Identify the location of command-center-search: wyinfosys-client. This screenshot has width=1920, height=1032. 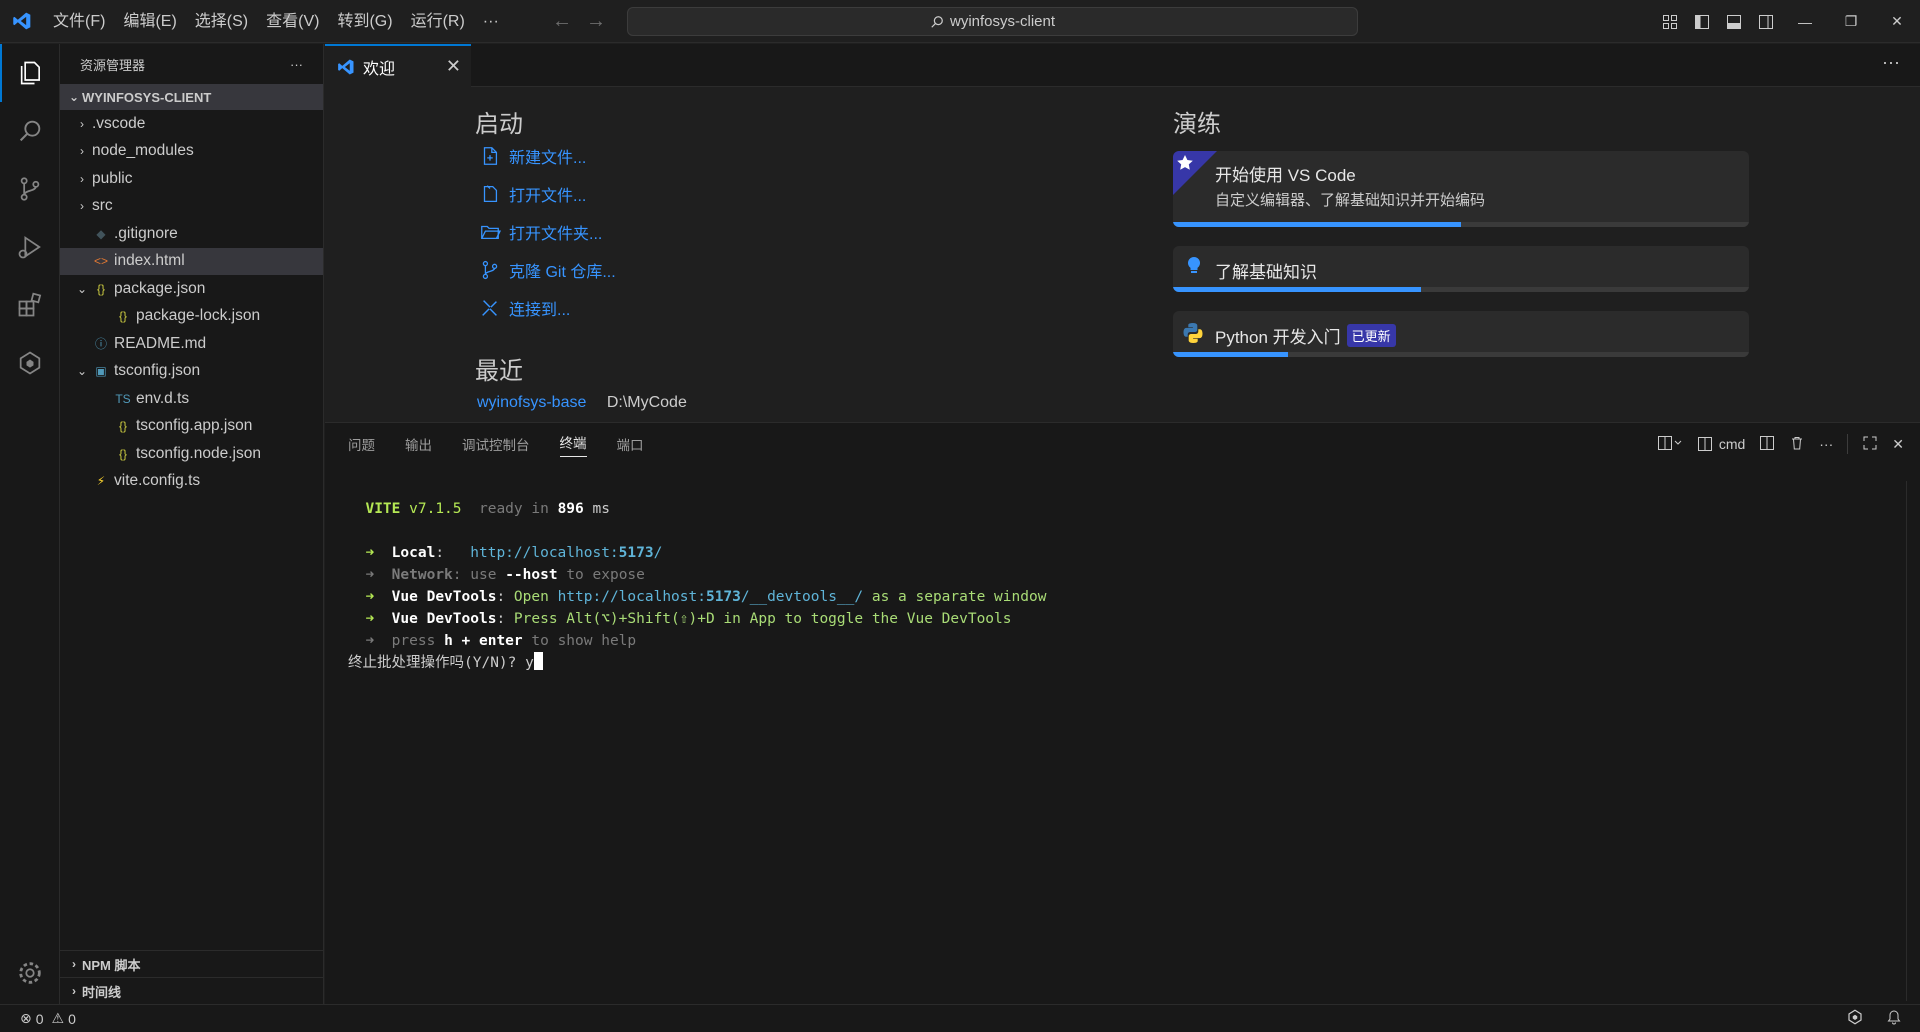
(992, 21).